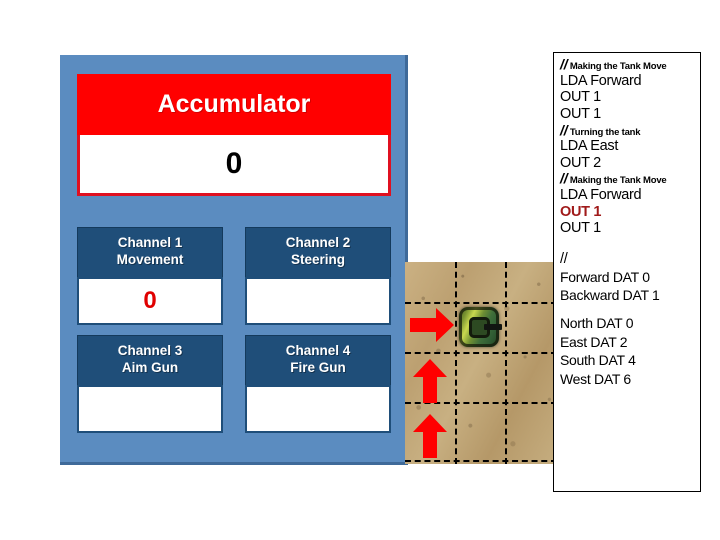 Image resolution: width=720 pixels, height=540 pixels. I want to click on code-instruction: LDA East, so click(630, 146).